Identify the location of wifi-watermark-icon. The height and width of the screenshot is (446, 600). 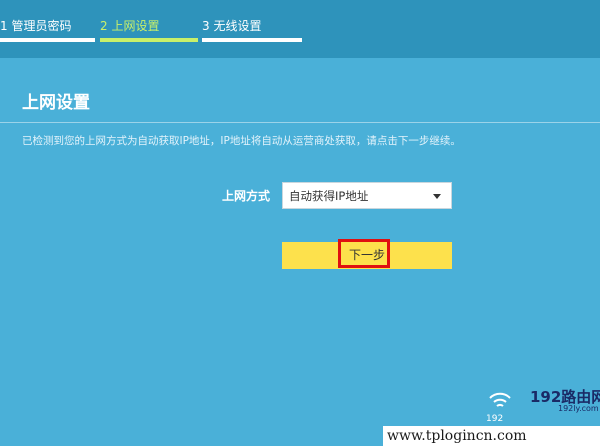
(500, 399).